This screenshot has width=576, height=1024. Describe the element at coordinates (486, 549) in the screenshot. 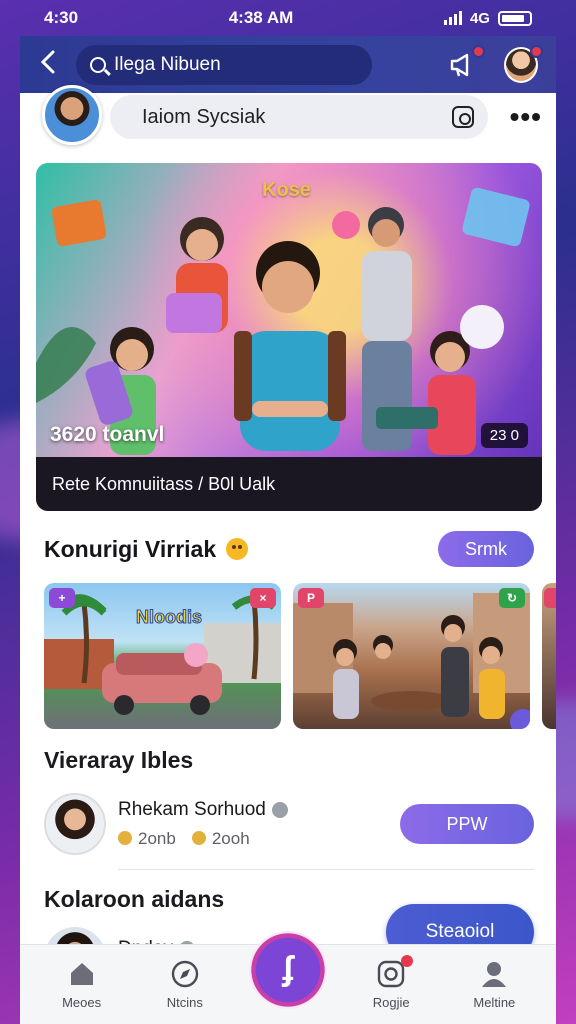

I see `community-action-button: Srmk` at that location.